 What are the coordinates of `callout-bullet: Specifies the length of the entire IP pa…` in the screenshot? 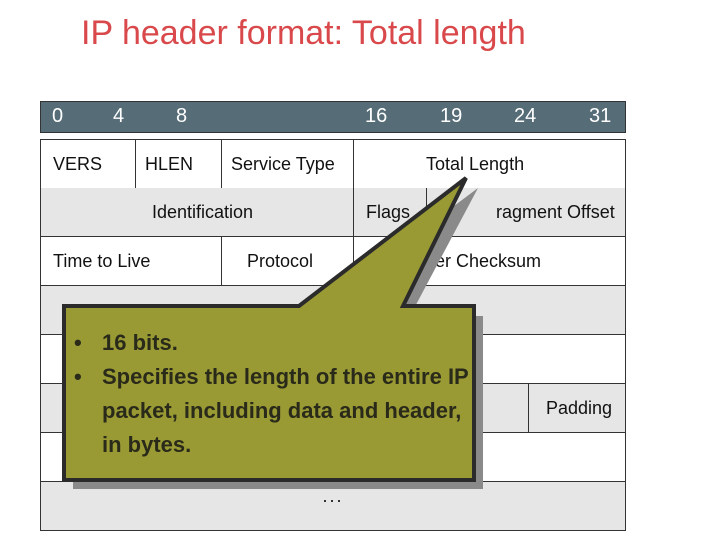 It's located at (272, 411).